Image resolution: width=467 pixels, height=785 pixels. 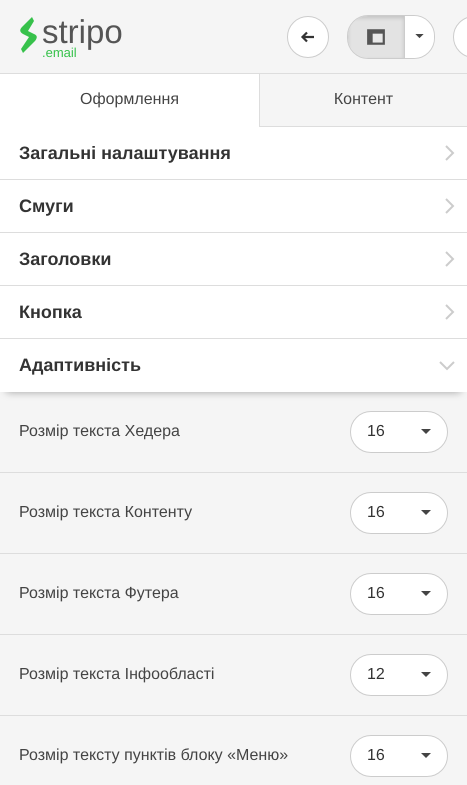 I want to click on size-select: 12, so click(x=399, y=675).